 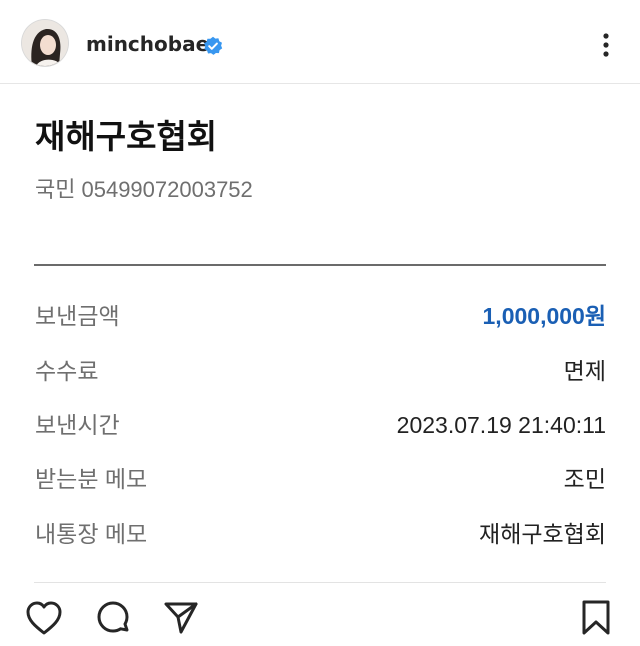 I want to click on recipient-memo-value: 조민, so click(x=584, y=479).